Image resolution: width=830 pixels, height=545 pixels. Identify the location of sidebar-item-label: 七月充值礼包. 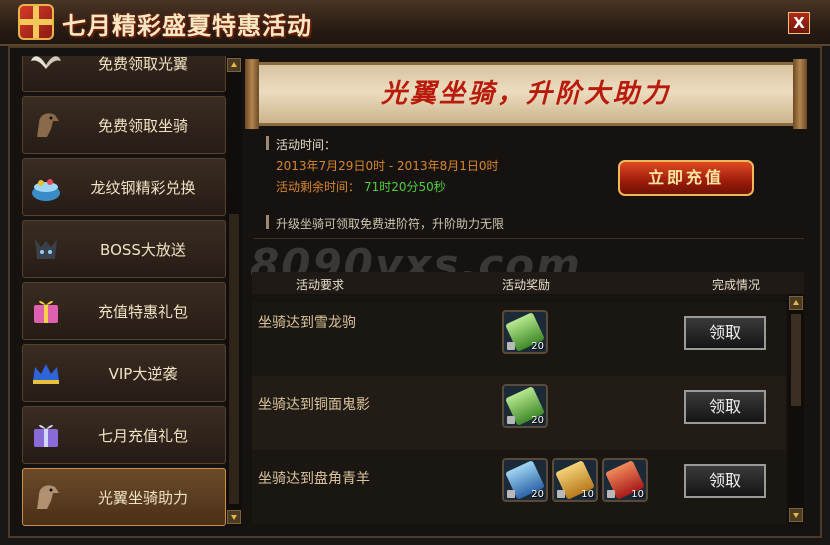
(142, 436).